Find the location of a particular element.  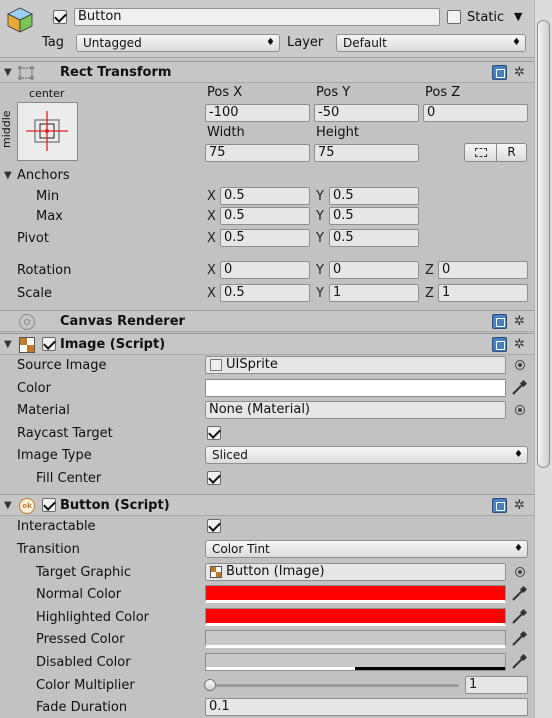

max-x-field: 0.5 is located at coordinates (265, 216).